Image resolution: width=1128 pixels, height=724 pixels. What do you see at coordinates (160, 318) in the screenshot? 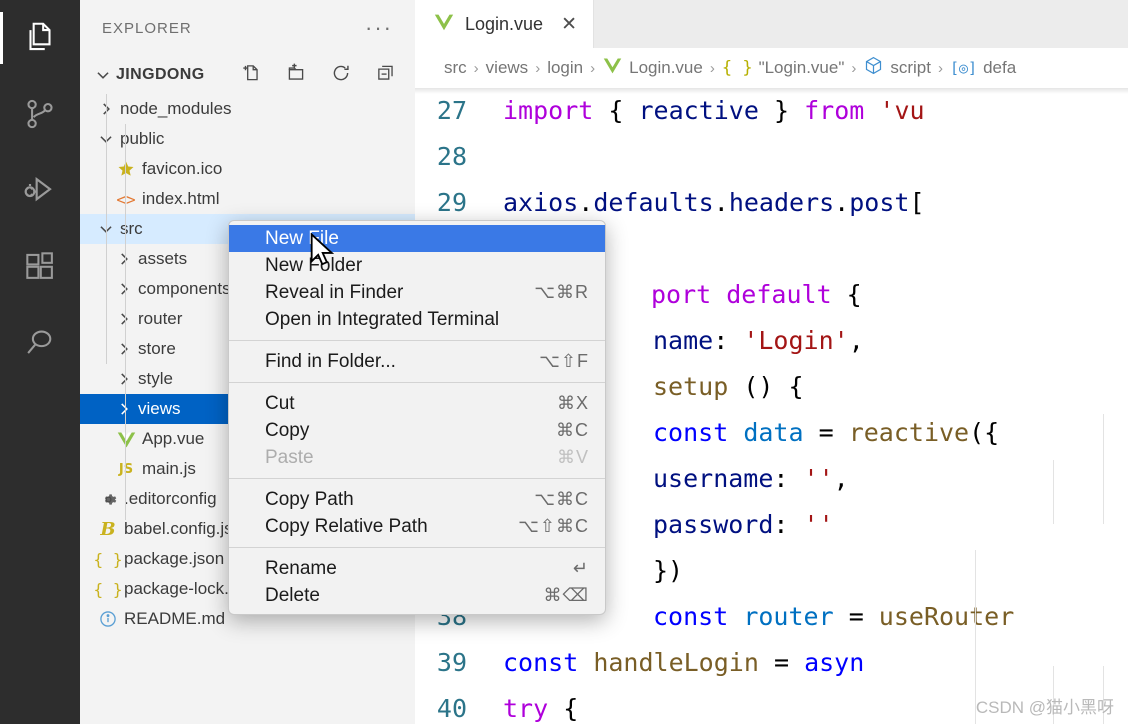
I see `tree-item-label: router` at bounding box center [160, 318].